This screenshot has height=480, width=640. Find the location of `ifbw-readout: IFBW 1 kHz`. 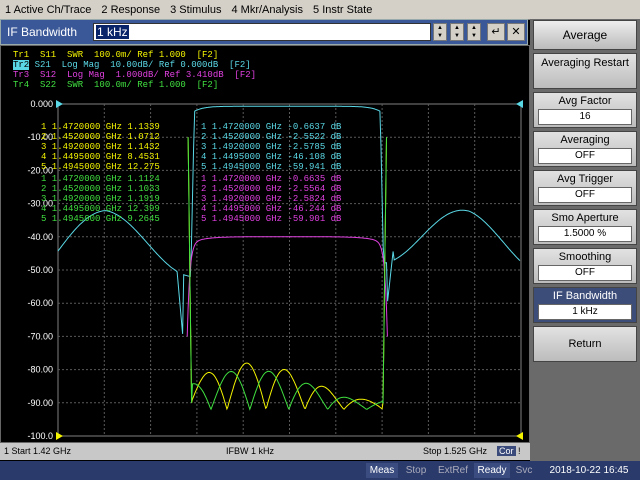

ifbw-readout: IFBW 1 kHz is located at coordinates (250, 451).